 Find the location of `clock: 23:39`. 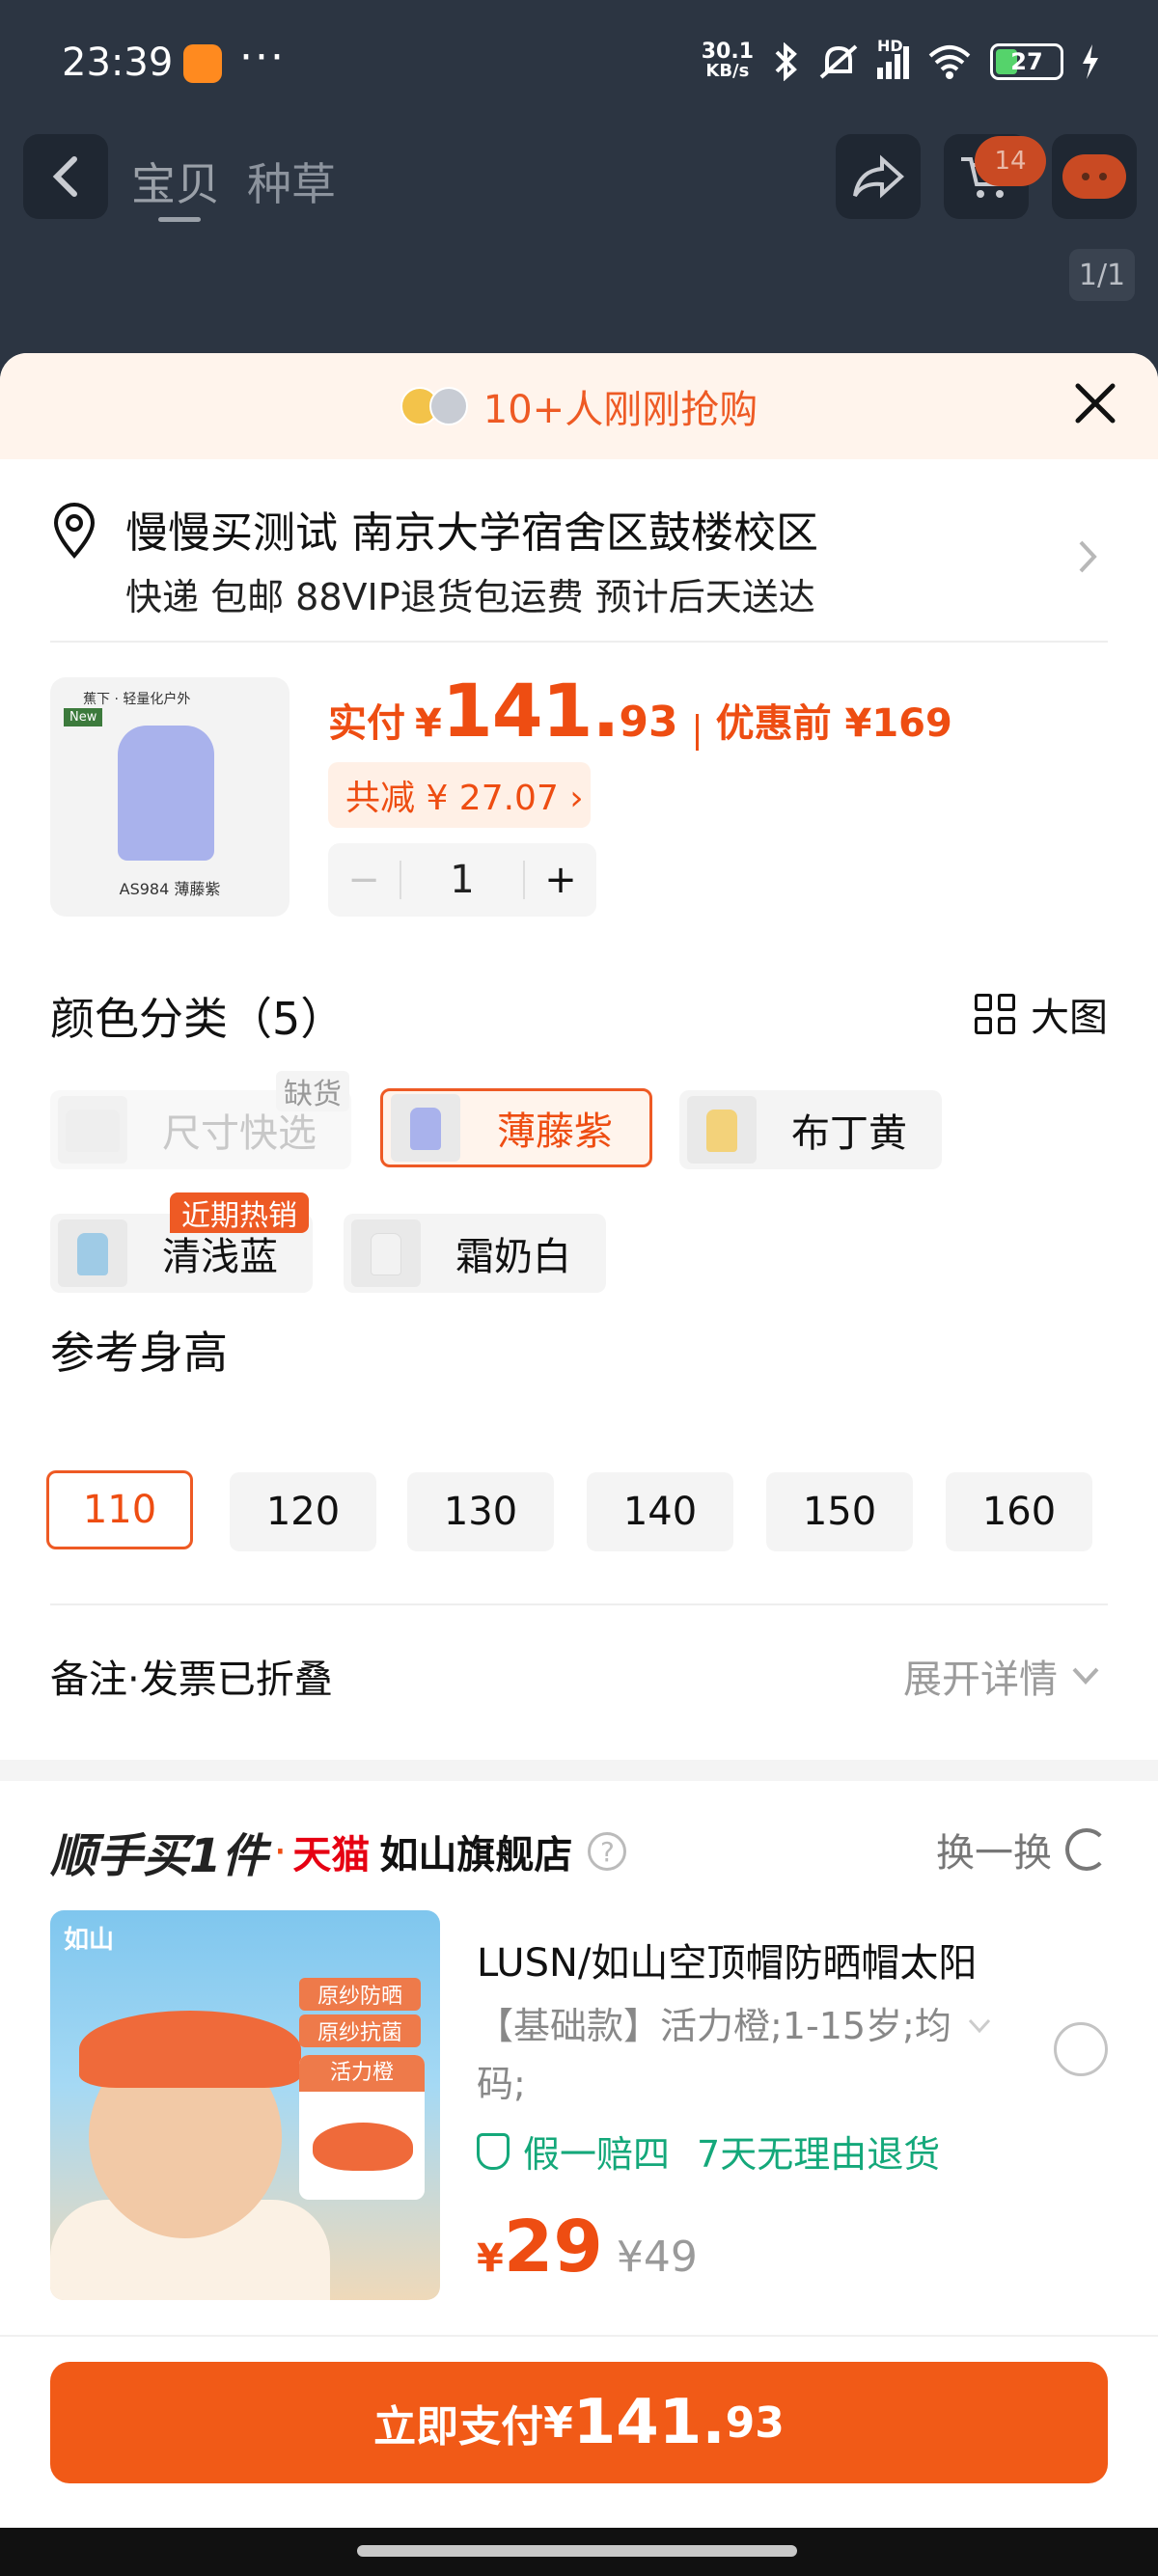

clock: 23:39 is located at coordinates (118, 63).